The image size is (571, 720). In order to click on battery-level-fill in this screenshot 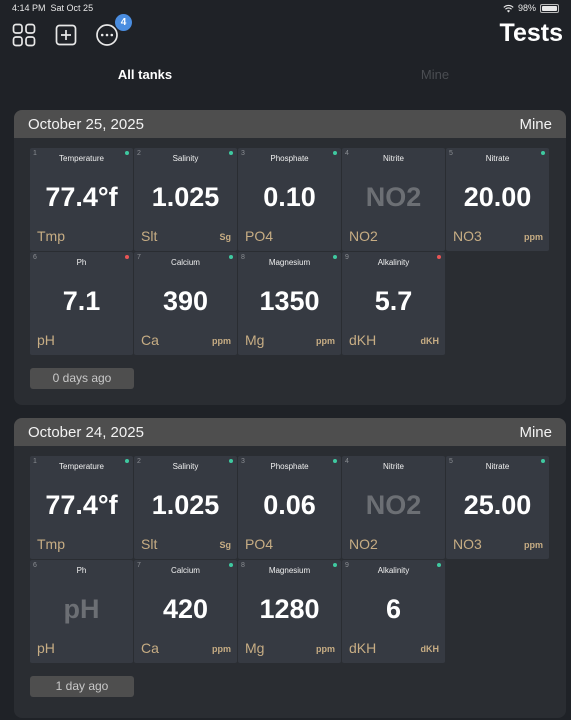, I will do `click(549, 8)`.